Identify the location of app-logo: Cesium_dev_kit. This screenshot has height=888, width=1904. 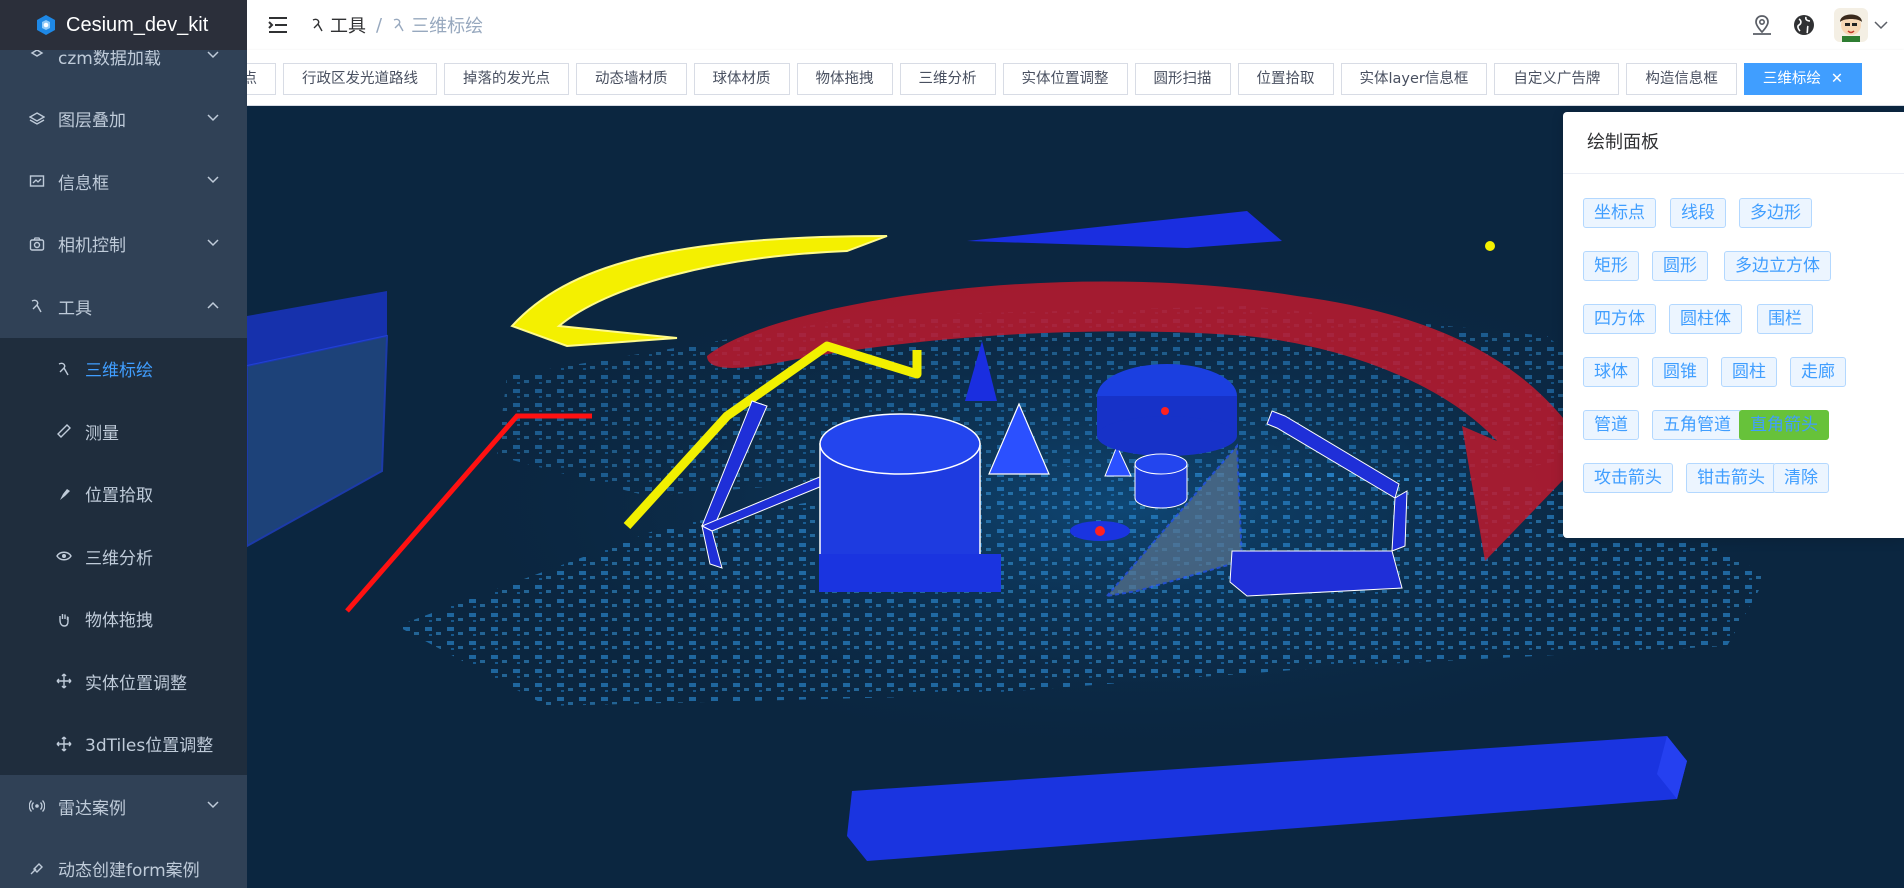
(123, 25).